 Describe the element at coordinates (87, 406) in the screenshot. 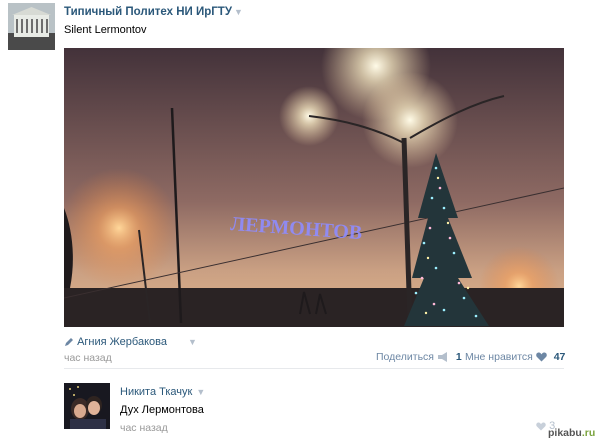

I see `commenter-avatar` at that location.